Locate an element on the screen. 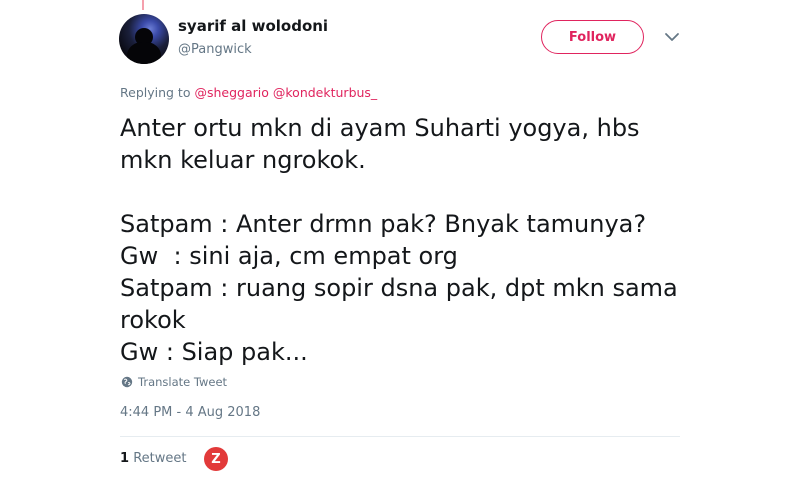 The width and height of the screenshot is (798, 480). retweeter-avatar: Z is located at coordinates (216, 459).